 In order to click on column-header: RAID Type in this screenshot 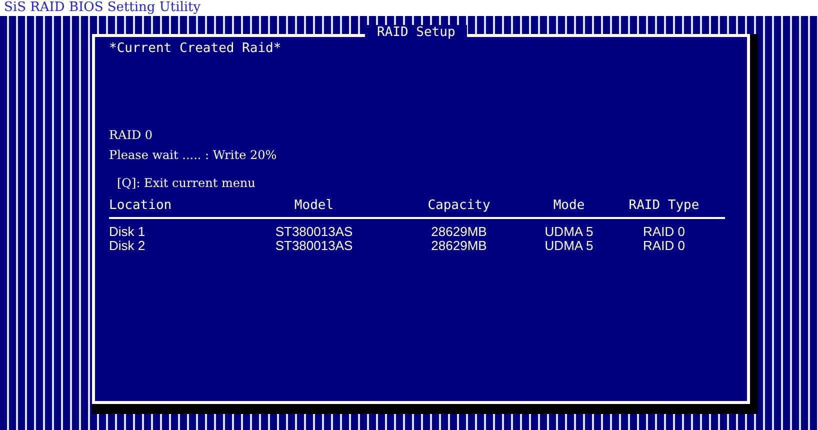, I will do `click(664, 205)`.